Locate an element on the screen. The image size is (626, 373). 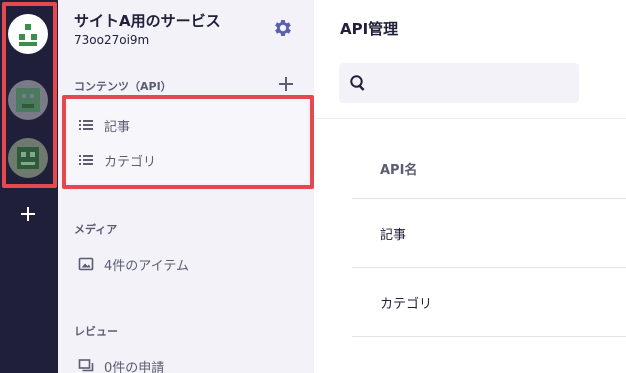
service-a-avatar is located at coordinates (28, 34).